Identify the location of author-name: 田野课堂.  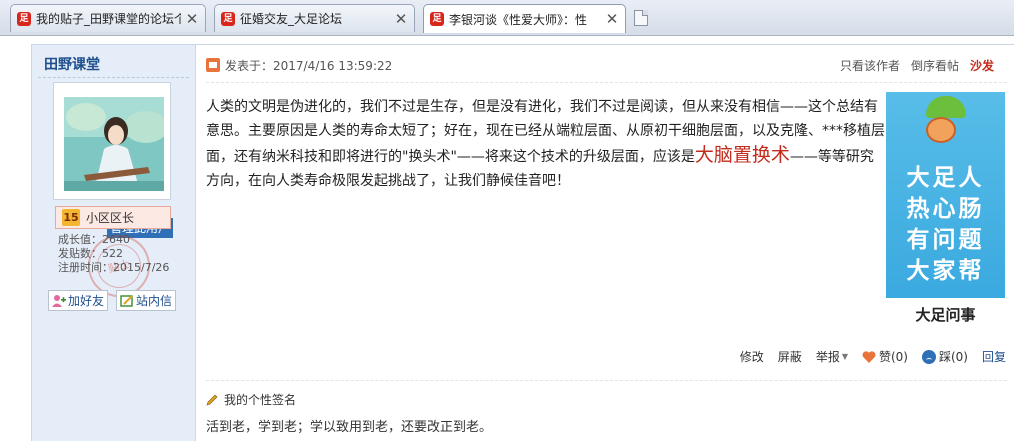
(72, 64).